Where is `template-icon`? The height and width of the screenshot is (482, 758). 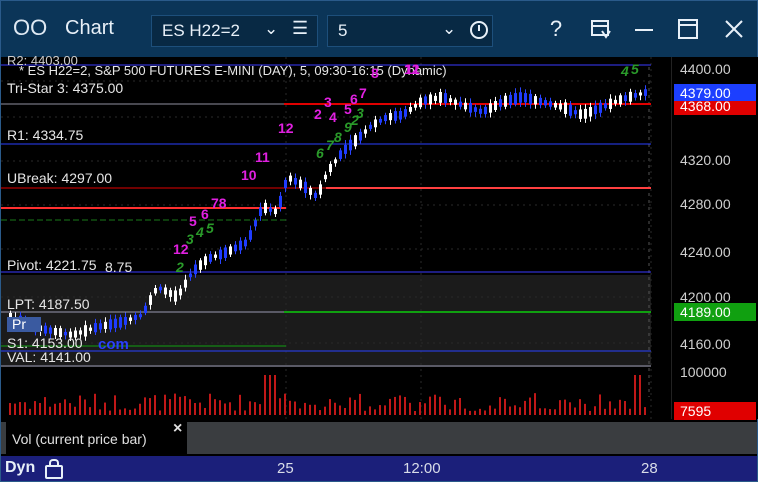 template-icon is located at coordinates (601, 29).